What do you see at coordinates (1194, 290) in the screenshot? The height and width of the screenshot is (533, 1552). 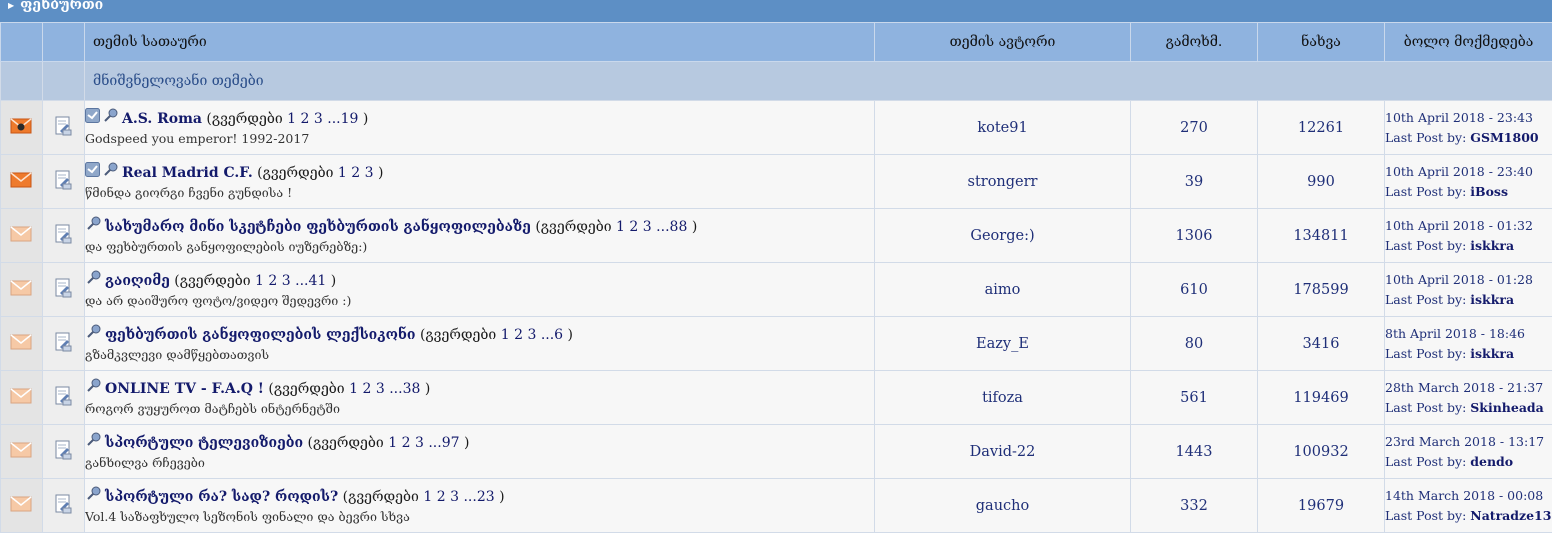 I see `replies-count: 610` at bounding box center [1194, 290].